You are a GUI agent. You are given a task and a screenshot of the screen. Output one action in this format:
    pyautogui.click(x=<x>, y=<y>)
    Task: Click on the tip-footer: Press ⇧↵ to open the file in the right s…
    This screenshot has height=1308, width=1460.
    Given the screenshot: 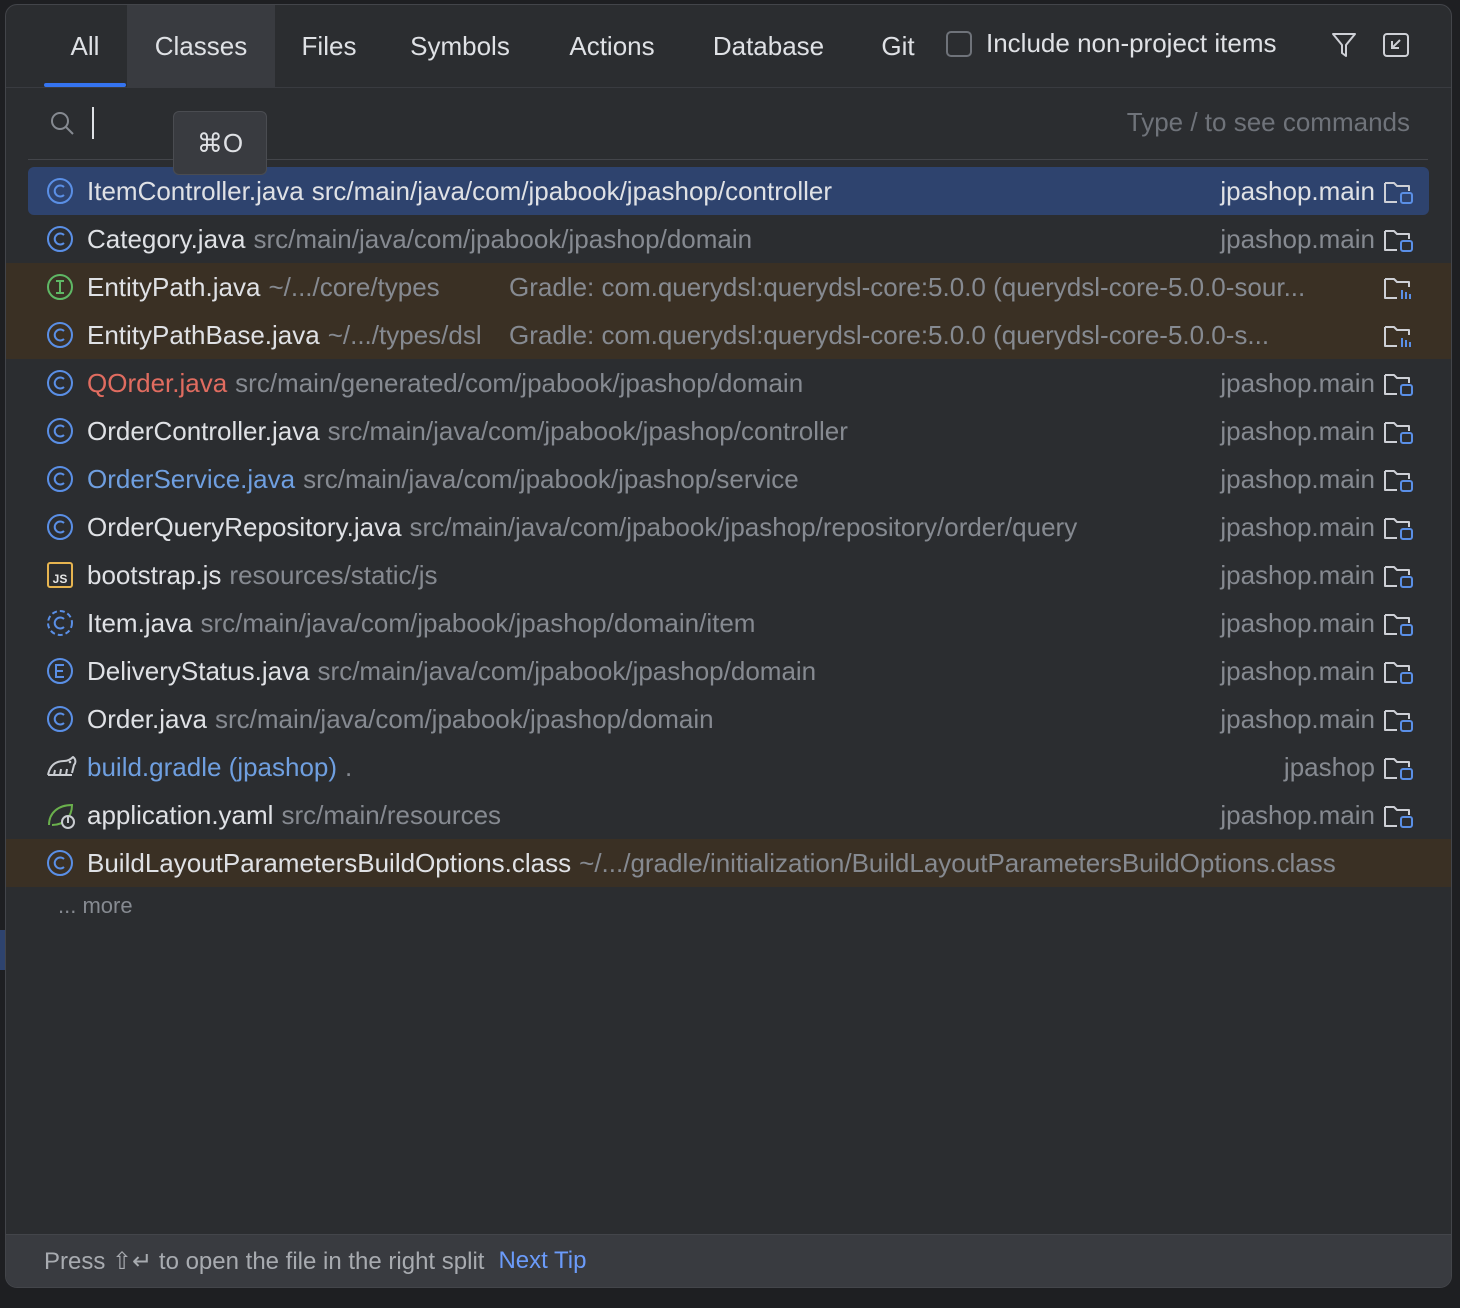 What is the action you would take?
    pyautogui.click(x=728, y=1260)
    